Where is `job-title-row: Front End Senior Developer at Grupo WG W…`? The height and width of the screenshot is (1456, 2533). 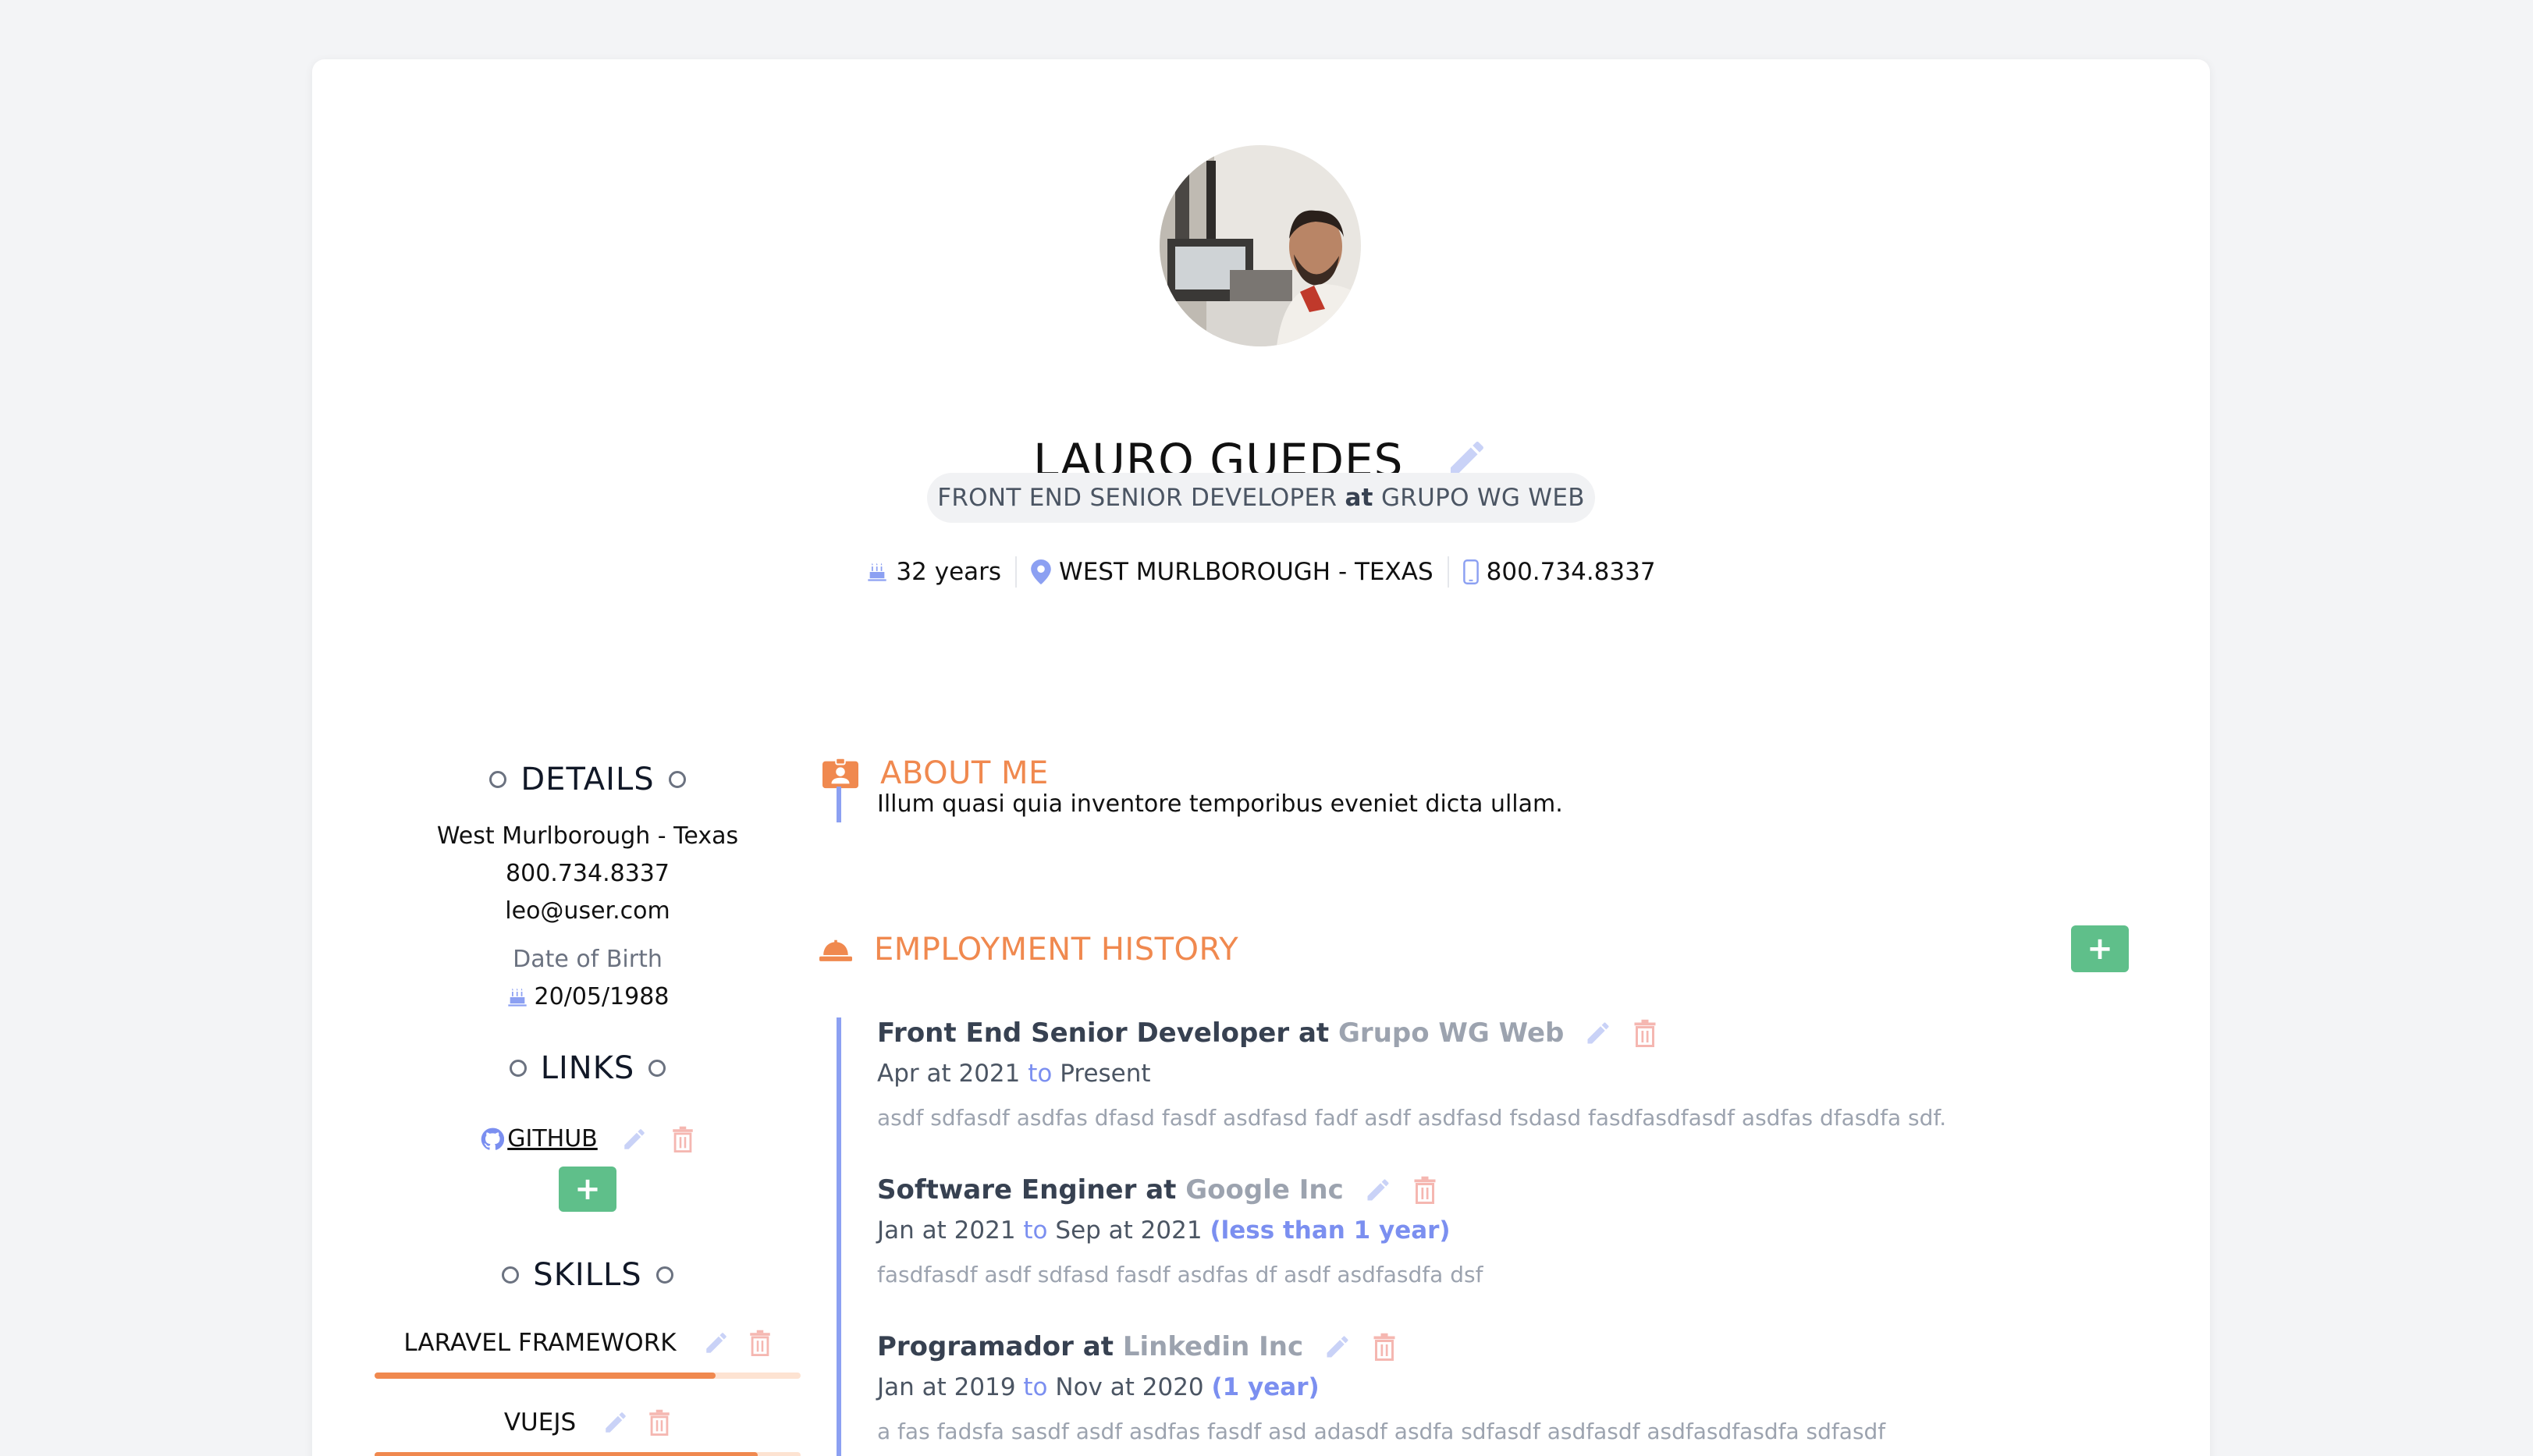
job-title-row: Front End Senior Developer at Grupo WG W… is located at coordinates (1481, 1033).